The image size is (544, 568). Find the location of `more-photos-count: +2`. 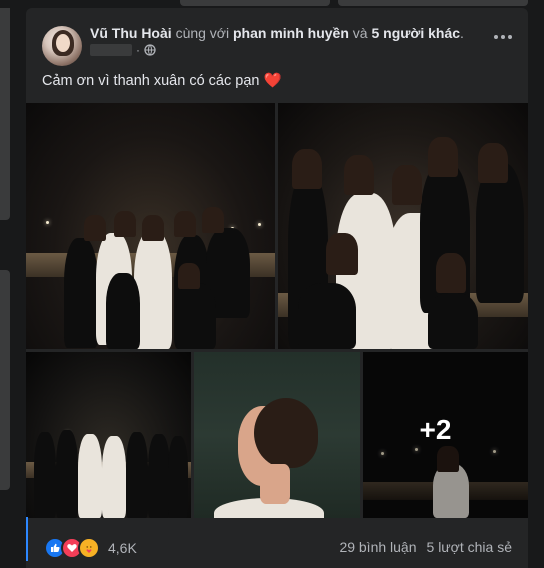

more-photos-count: +2 is located at coordinates (435, 429).